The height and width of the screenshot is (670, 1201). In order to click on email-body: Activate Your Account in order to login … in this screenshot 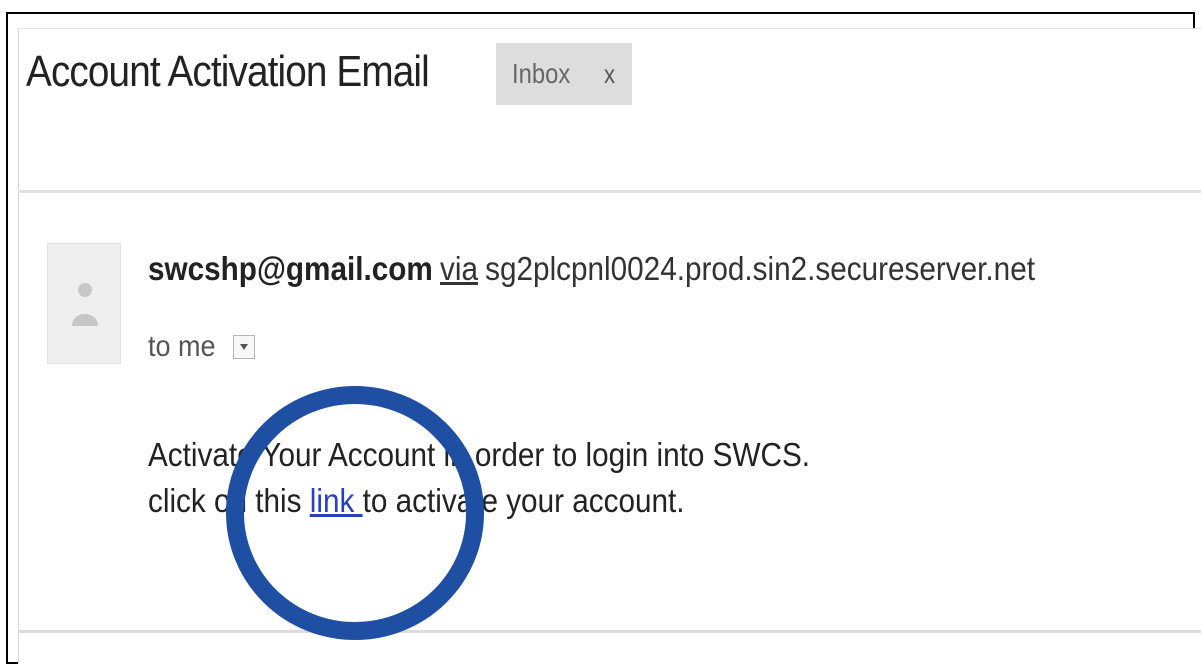, I will do `click(479, 478)`.